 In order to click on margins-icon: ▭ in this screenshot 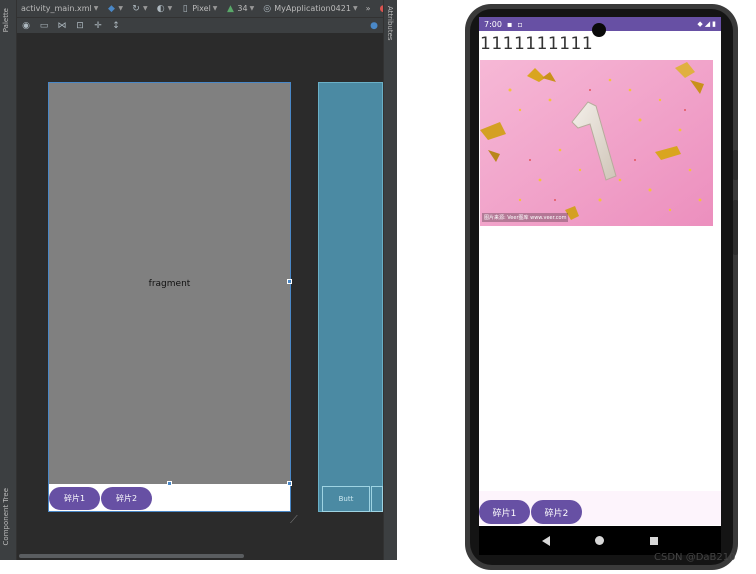, I will do `click(44, 25)`.